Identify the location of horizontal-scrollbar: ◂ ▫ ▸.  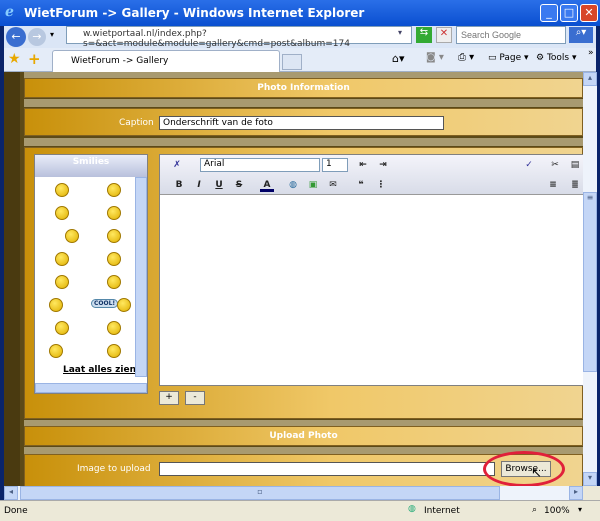
(293, 493).